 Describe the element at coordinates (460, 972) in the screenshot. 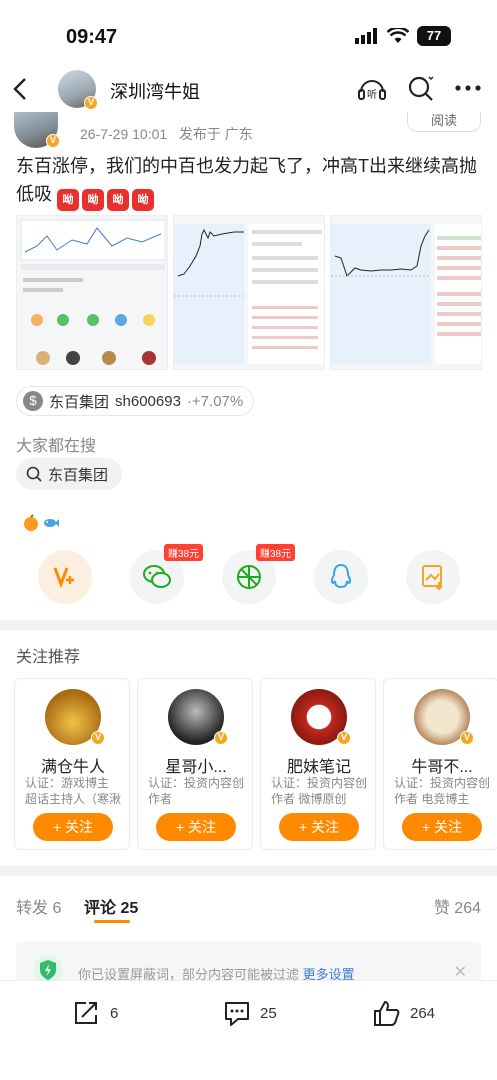

I see `close-icon: ✕` at that location.